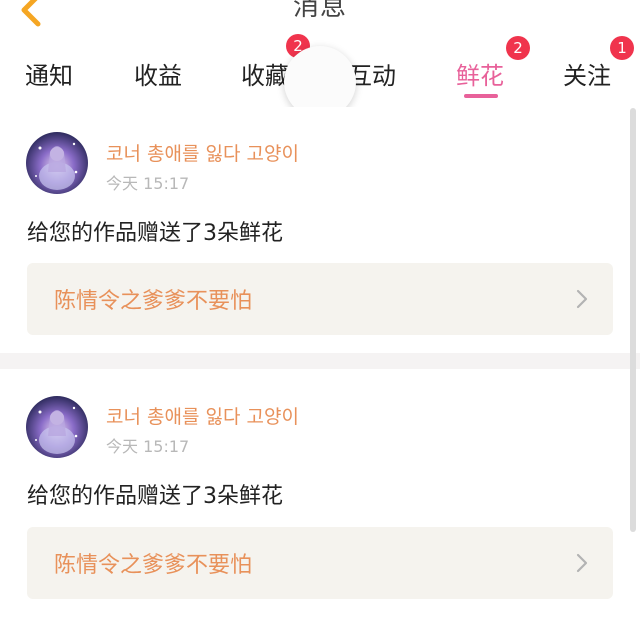 The height and width of the screenshot is (631, 640). I want to click on tab-flowers: 鲜花, so click(480, 73).